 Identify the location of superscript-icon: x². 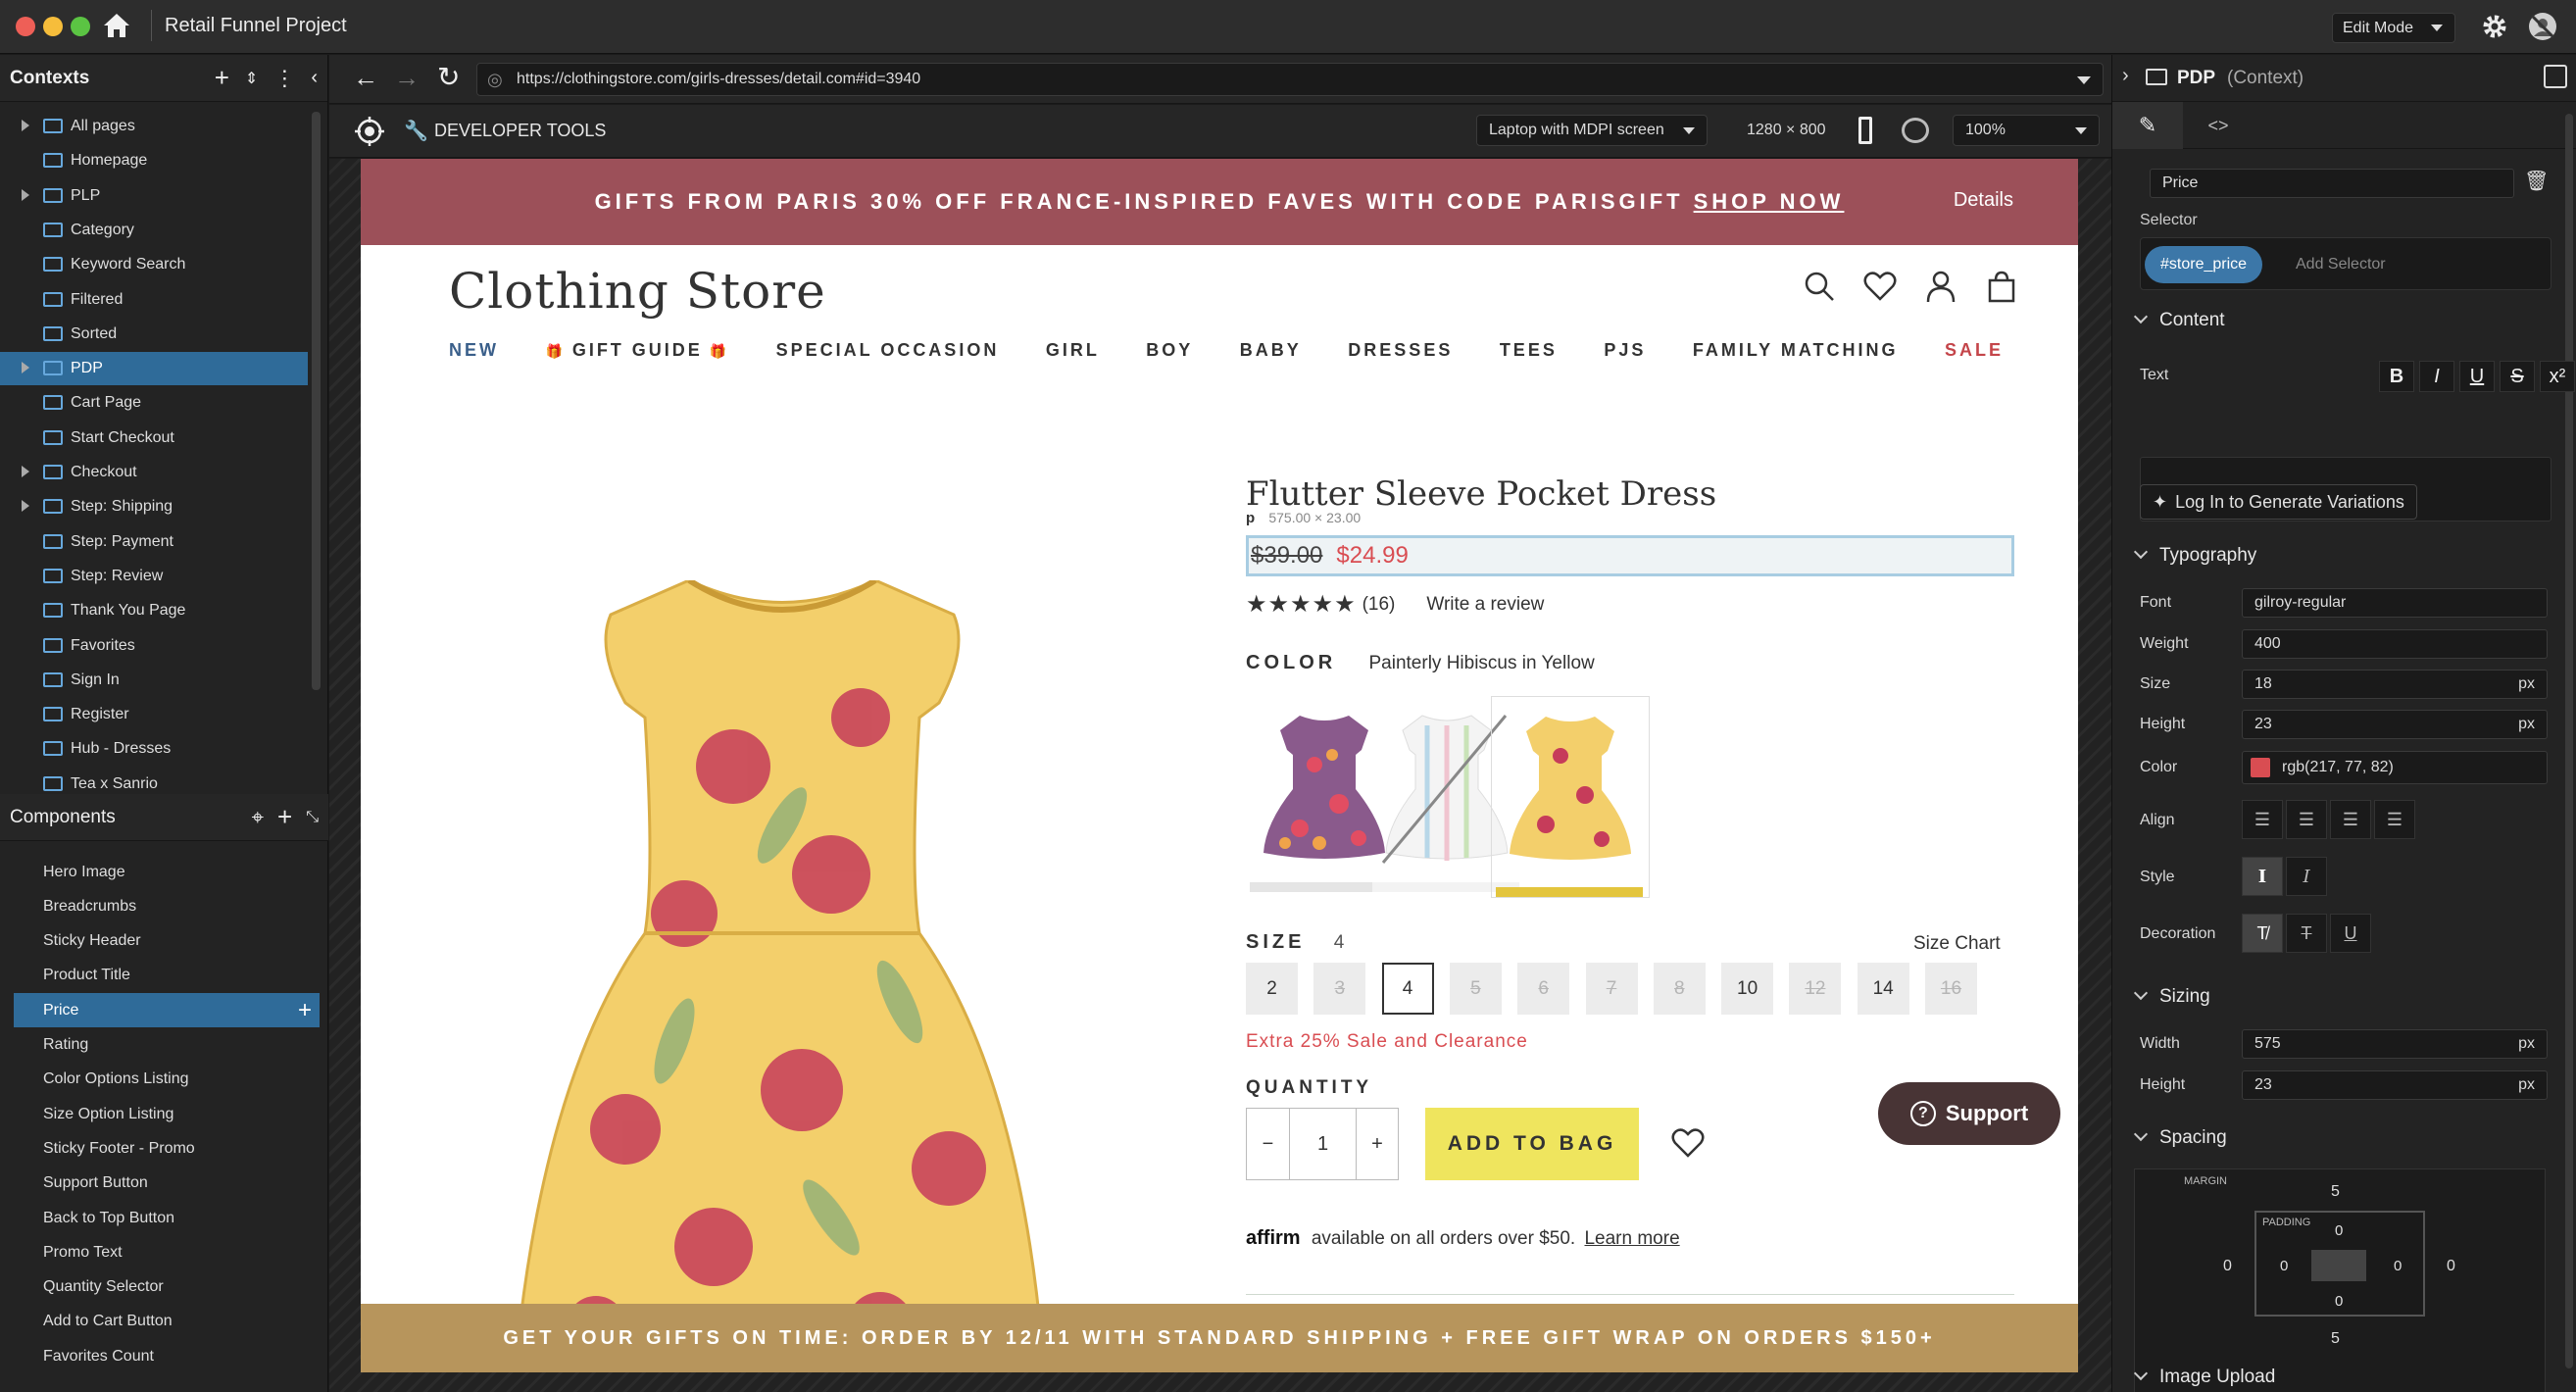
(2557, 377).